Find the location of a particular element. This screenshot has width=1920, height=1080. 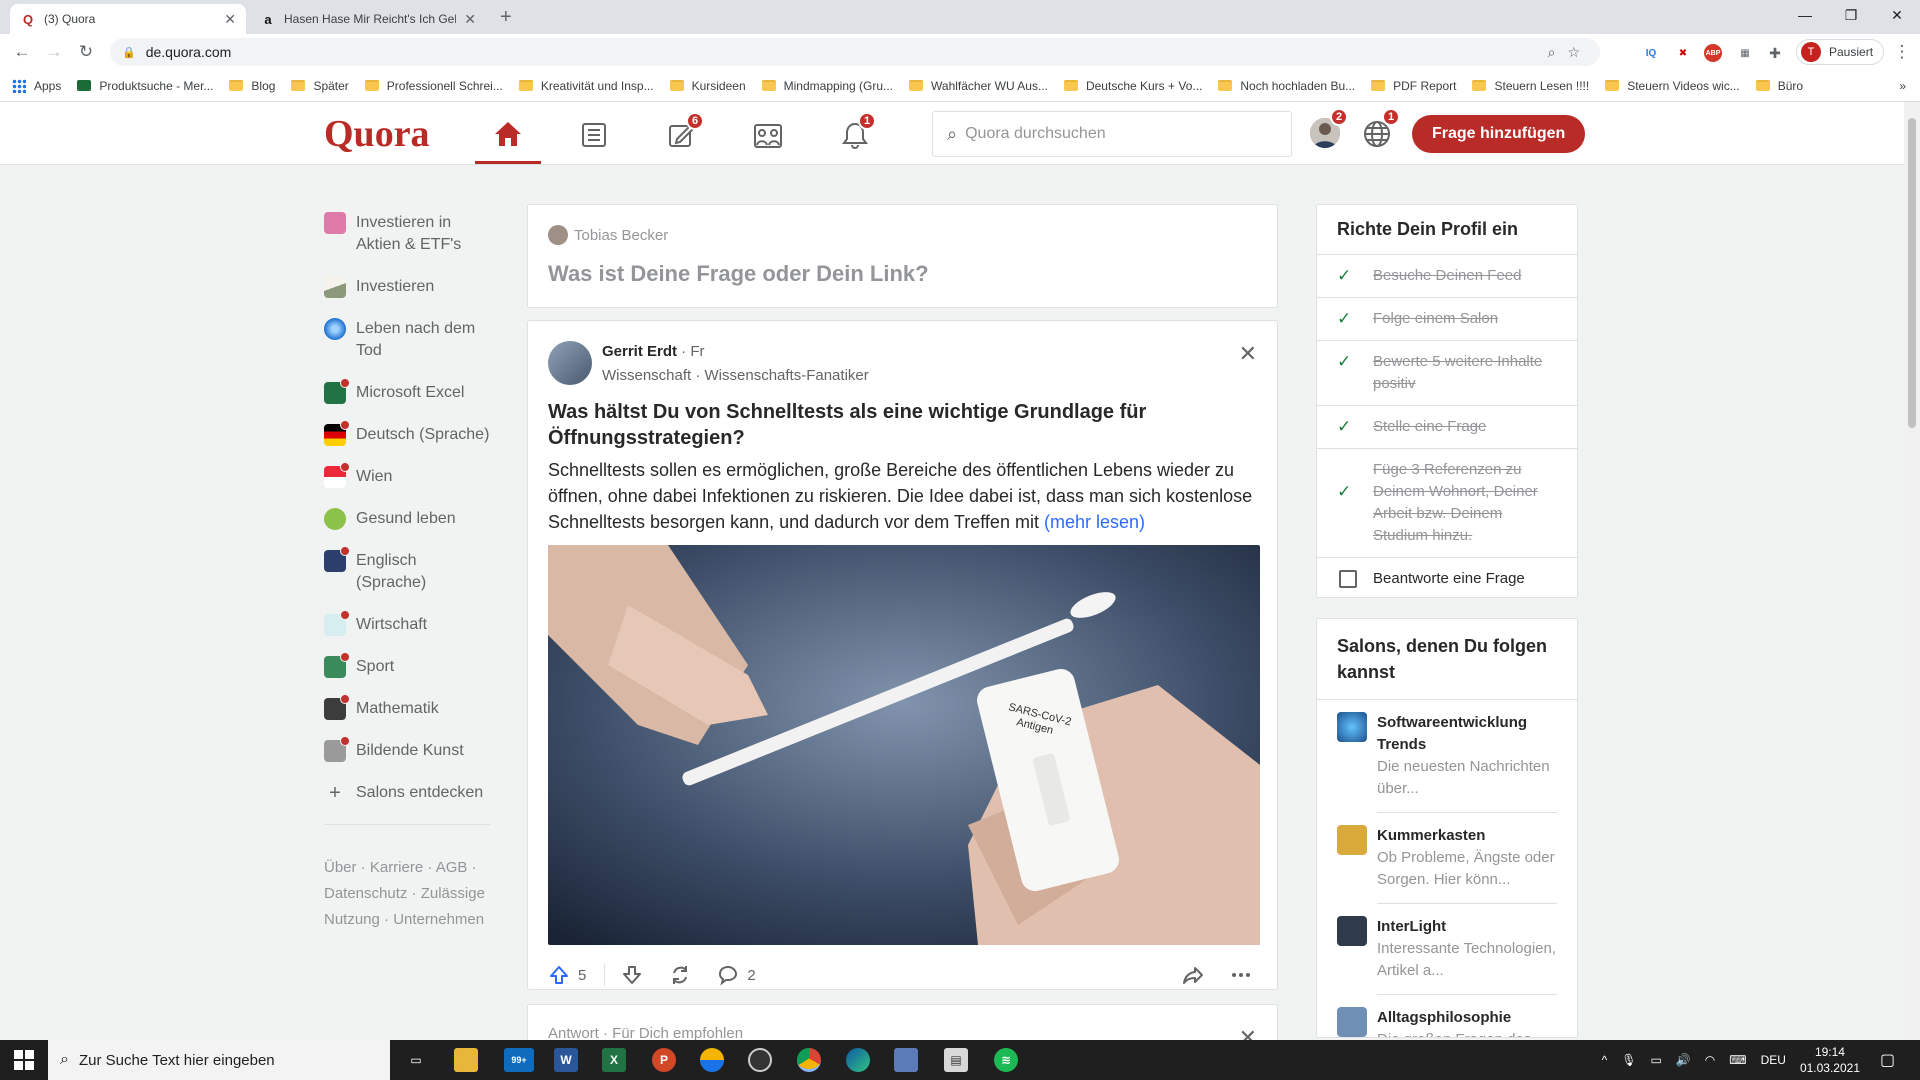

downvote-button is located at coordinates (627, 975).